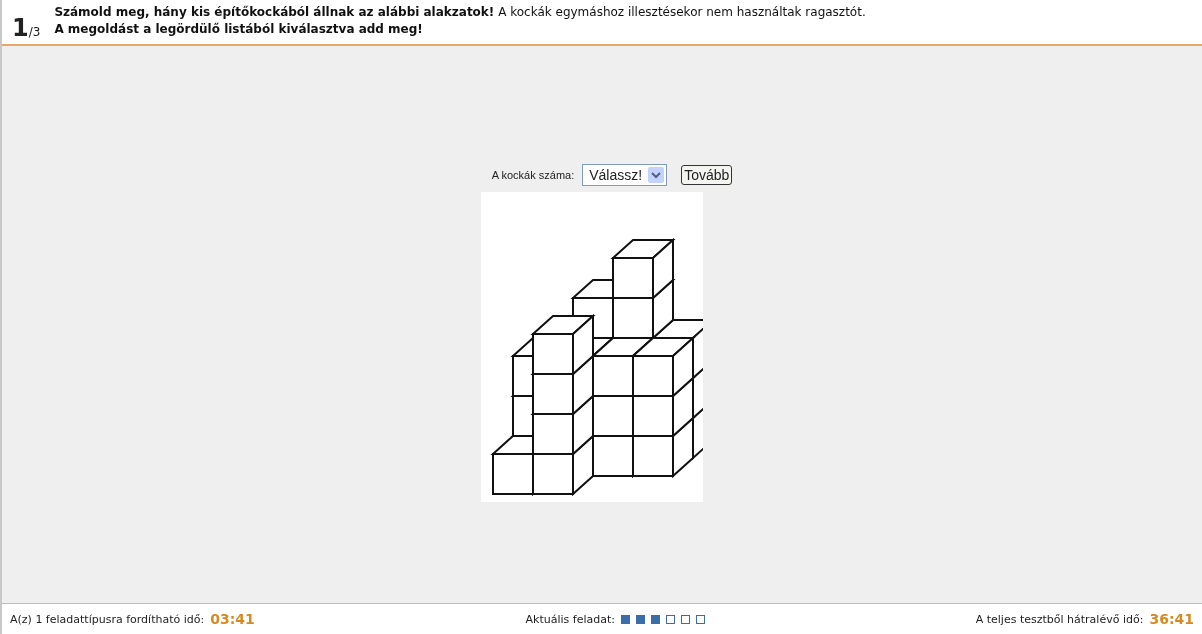 The image size is (1202, 634). I want to click on count-label: A kockák száma:, so click(533, 175).